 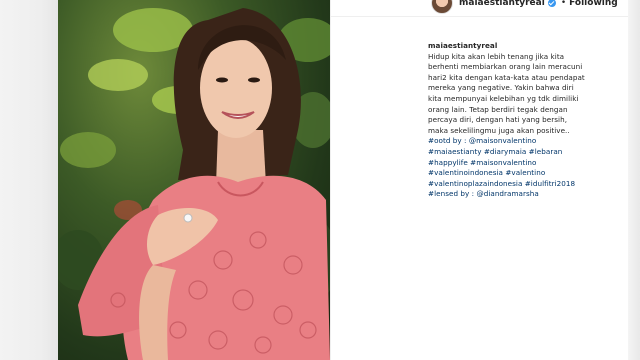 I want to click on caption-line: mereka yang negative. Yakin bahwa diri, so click(x=501, y=88).